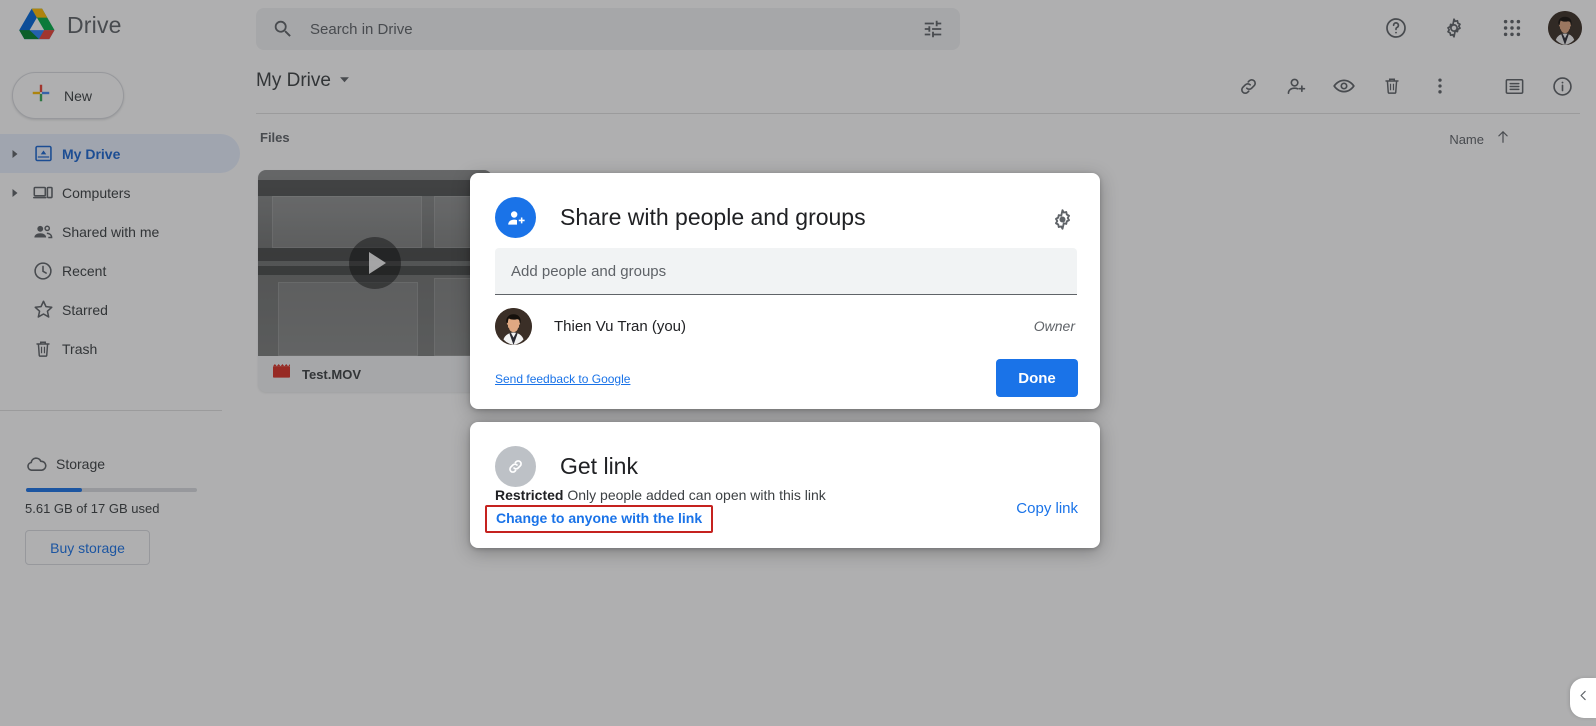  What do you see at coordinates (786, 326) in the screenshot?
I see `shared-person-row: Thien Vu Tran (you) Owner` at bounding box center [786, 326].